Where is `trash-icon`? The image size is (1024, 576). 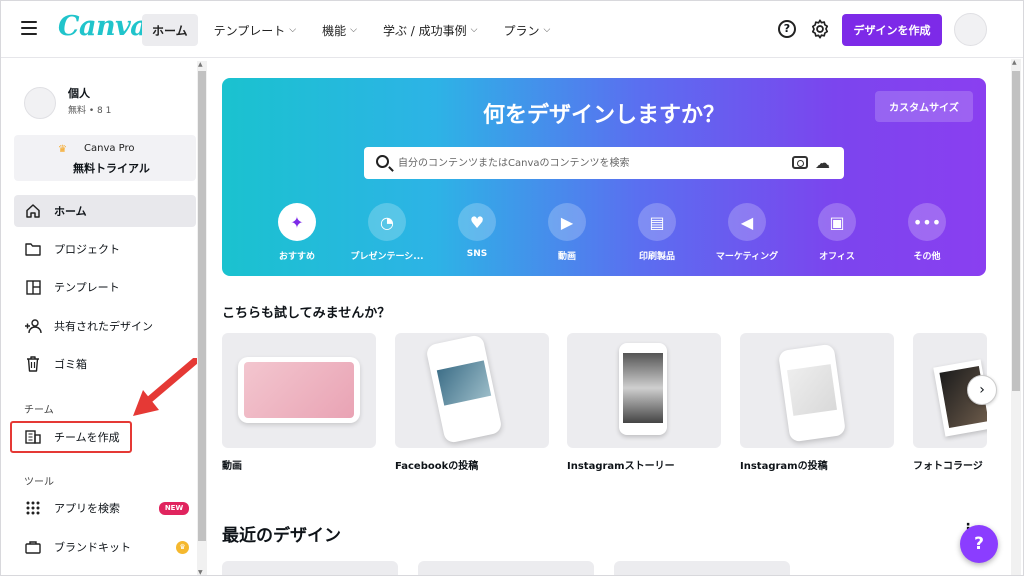 trash-icon is located at coordinates (33, 364).